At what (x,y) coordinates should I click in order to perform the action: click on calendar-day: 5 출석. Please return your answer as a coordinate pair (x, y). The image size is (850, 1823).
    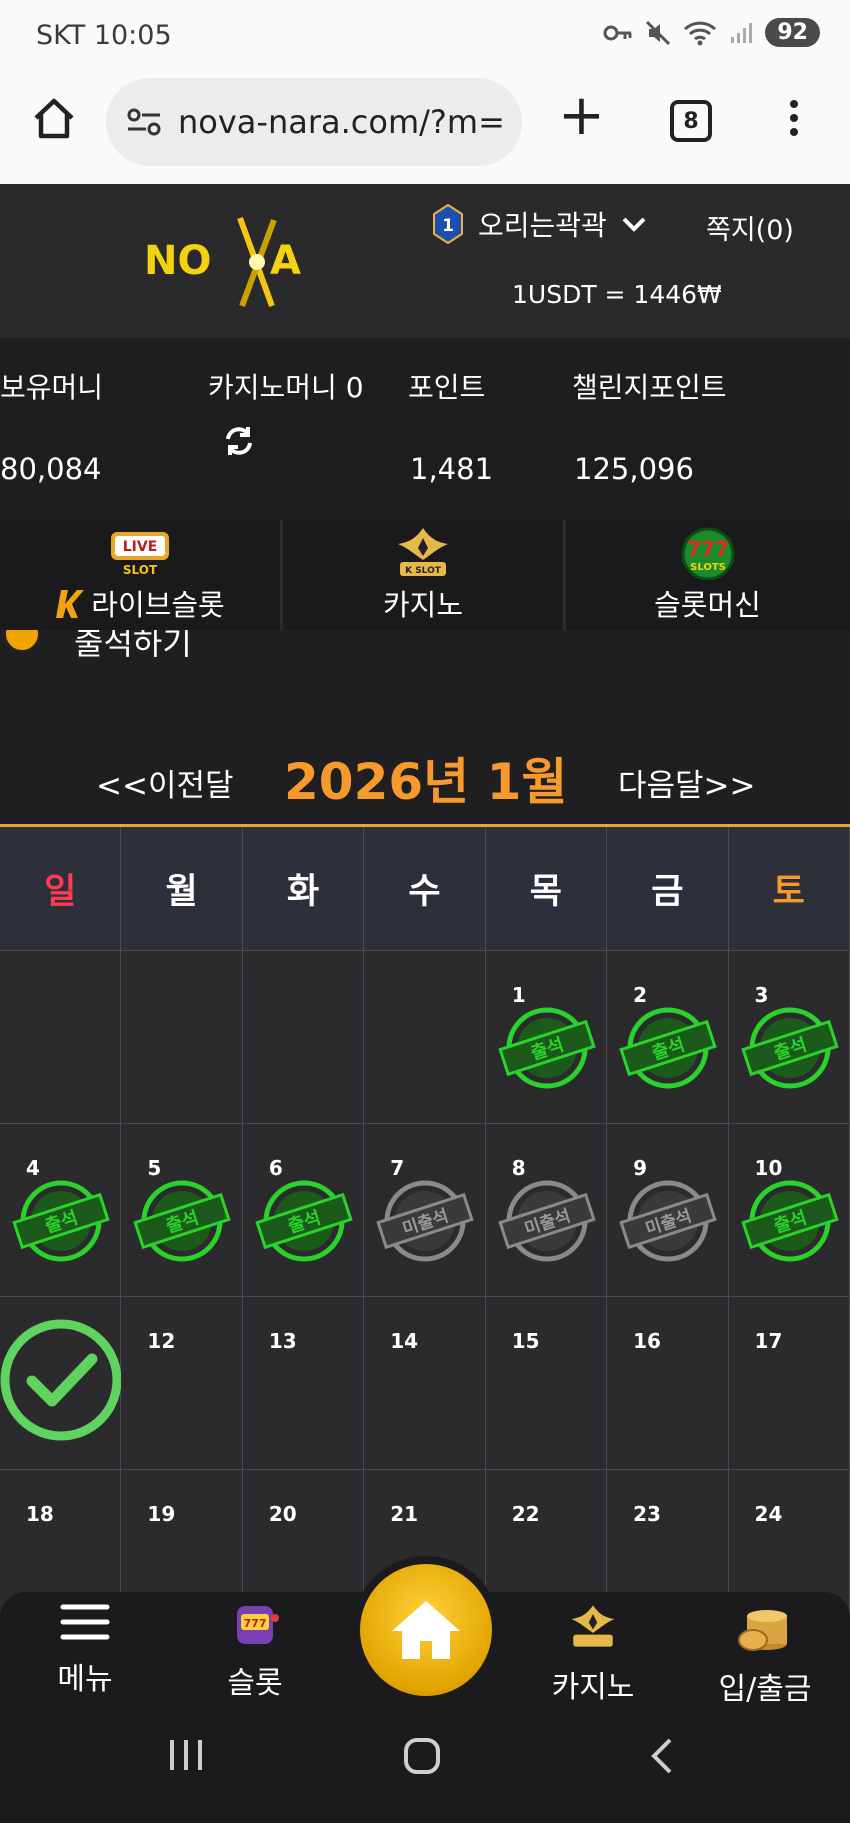
    Looking at the image, I should click on (182, 1210).